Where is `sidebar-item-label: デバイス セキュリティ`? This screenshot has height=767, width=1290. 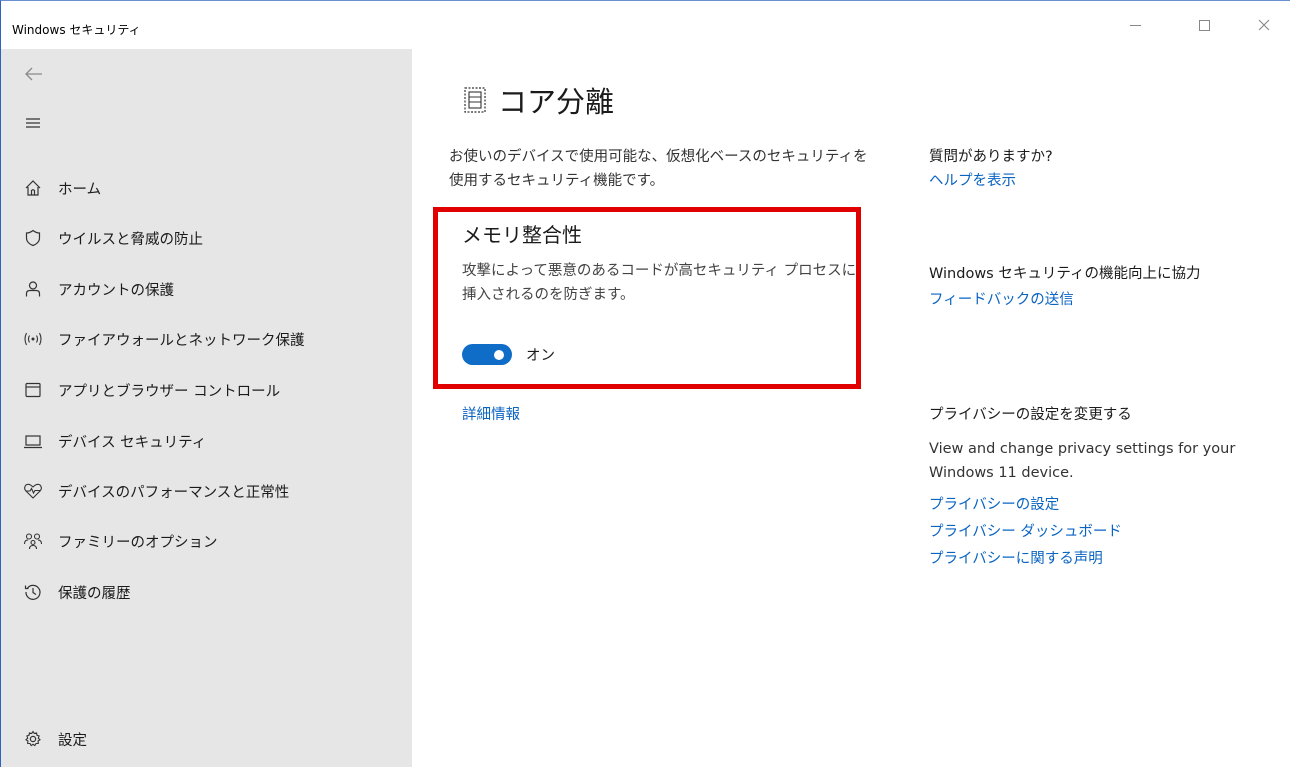
sidebar-item-label: デバイス セキュリティ is located at coordinates (132, 443).